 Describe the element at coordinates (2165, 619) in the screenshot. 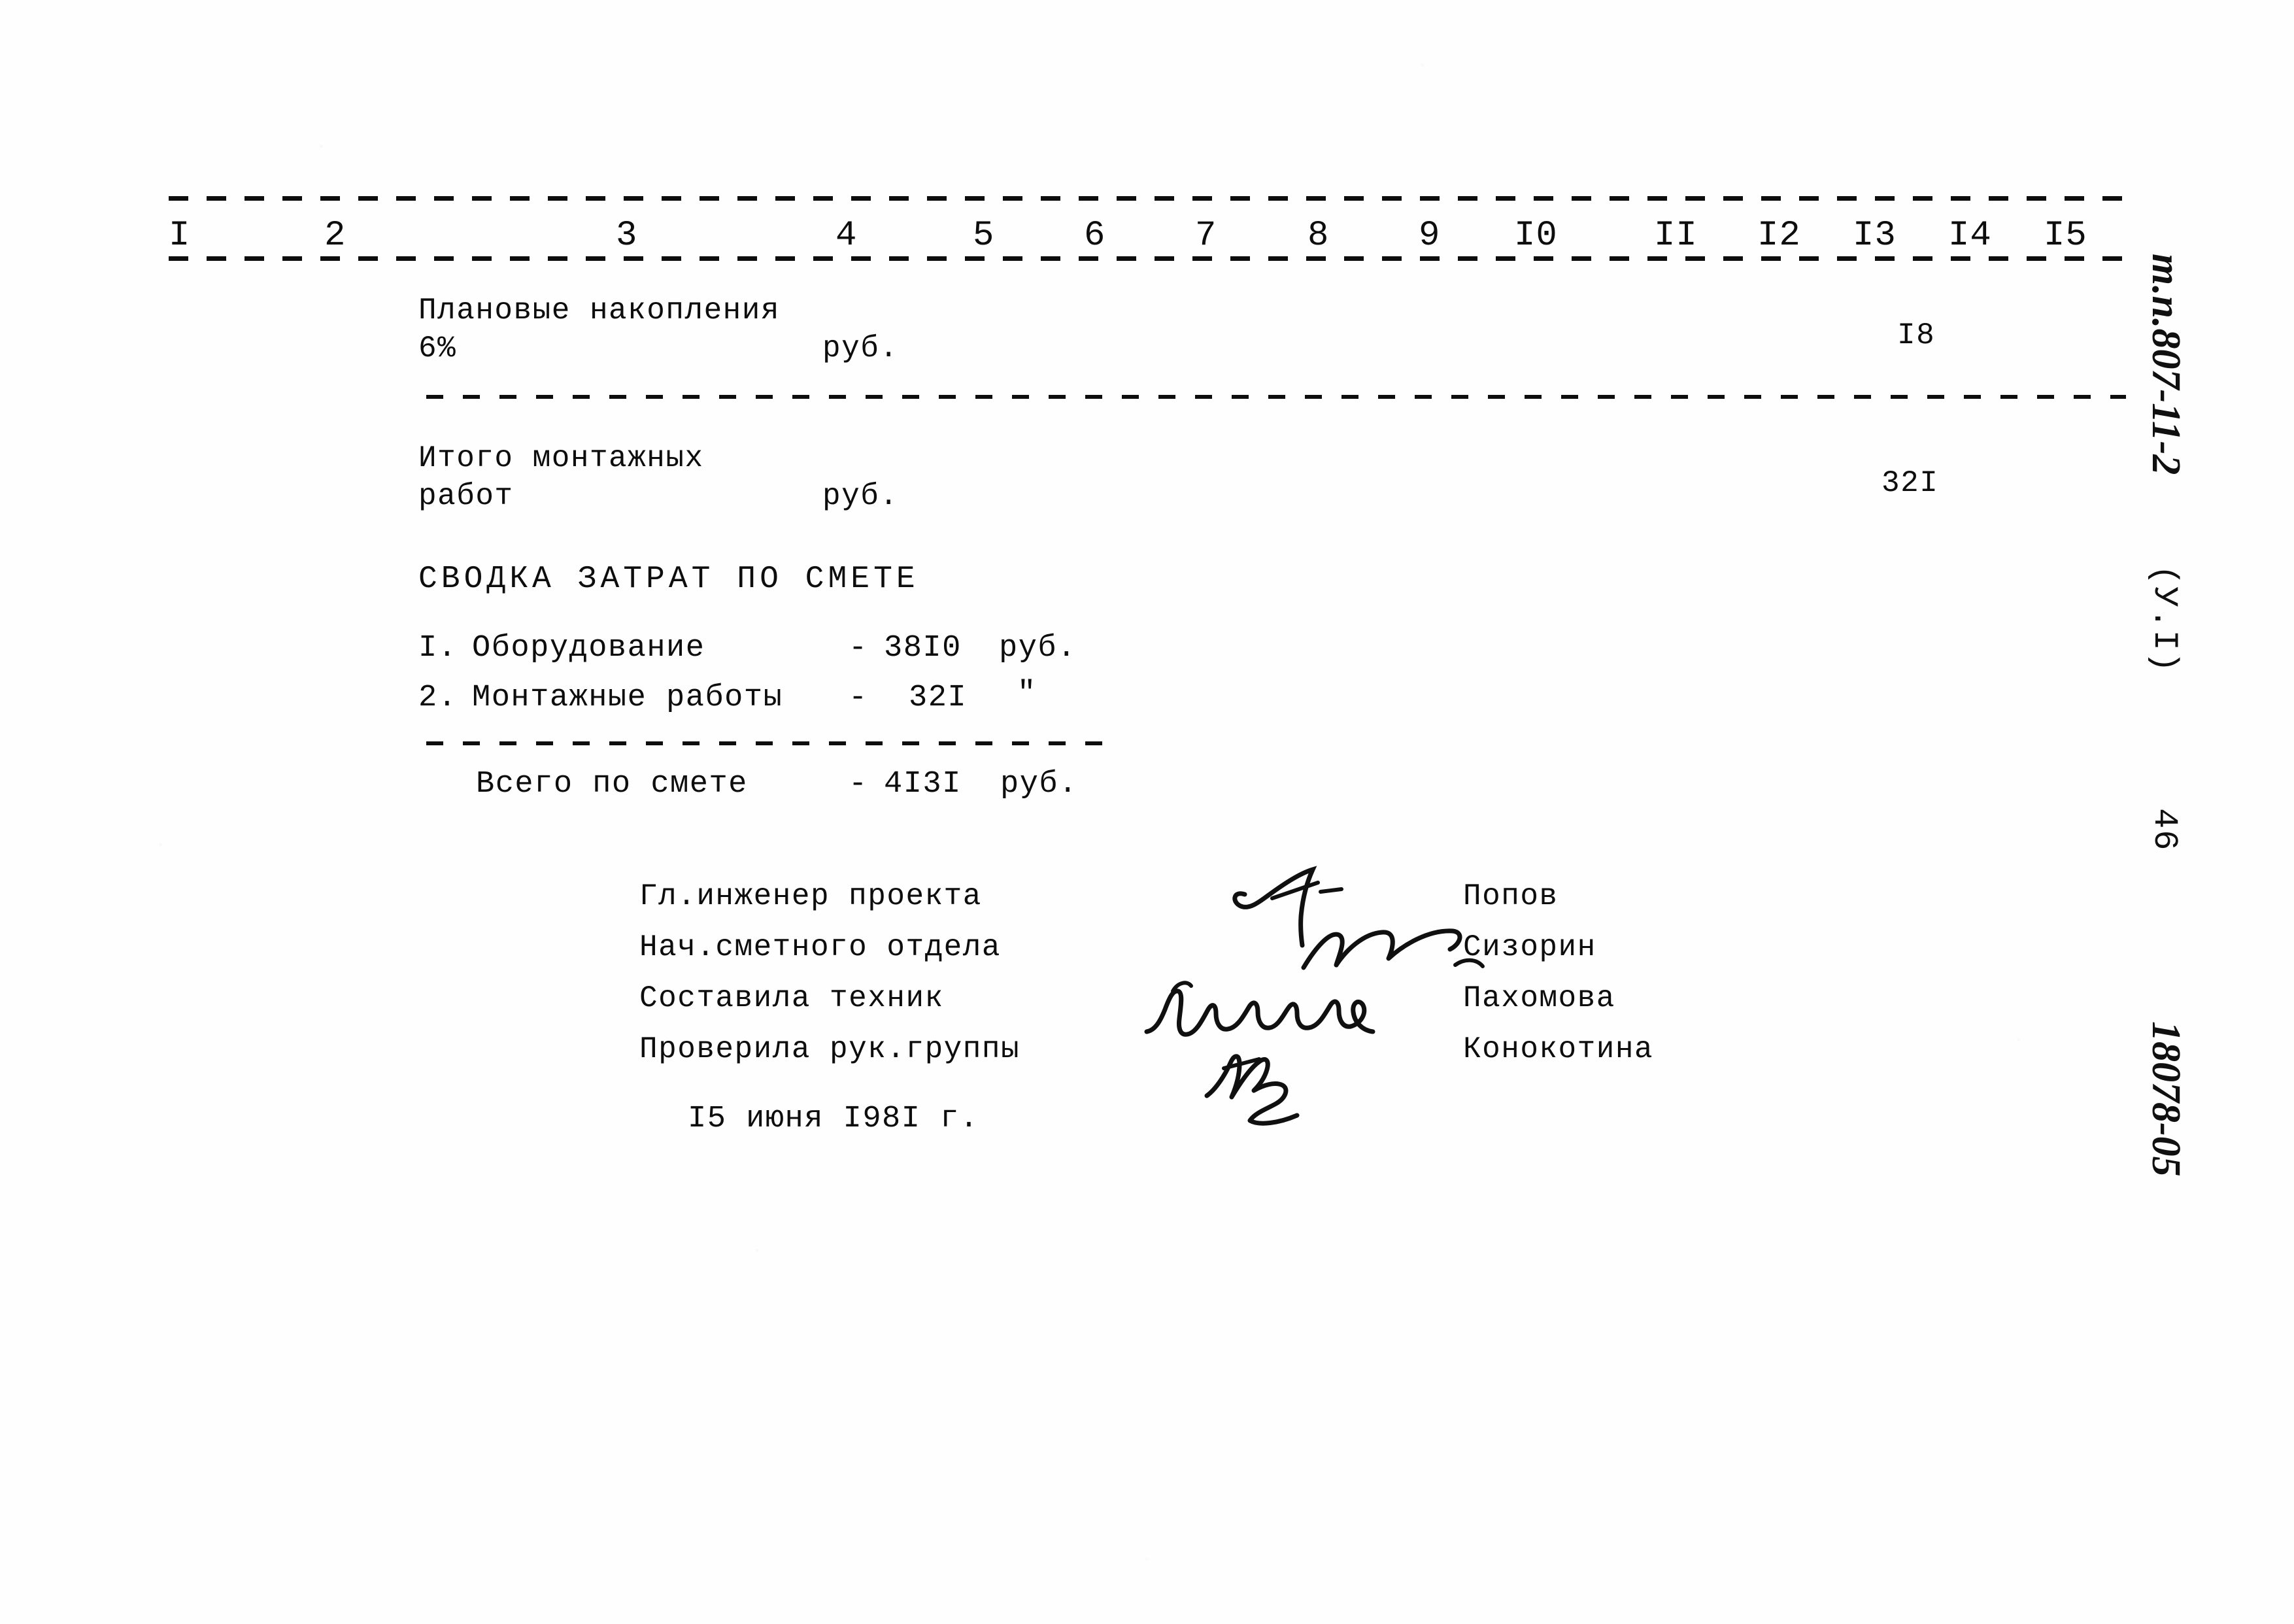

I see `margin-section-label: (У.I)` at that location.